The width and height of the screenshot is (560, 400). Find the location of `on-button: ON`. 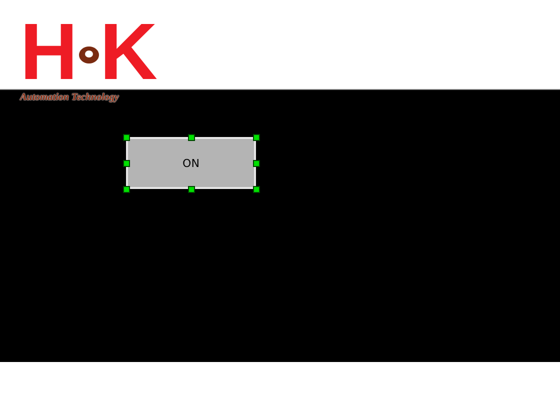

on-button: ON is located at coordinates (191, 163).